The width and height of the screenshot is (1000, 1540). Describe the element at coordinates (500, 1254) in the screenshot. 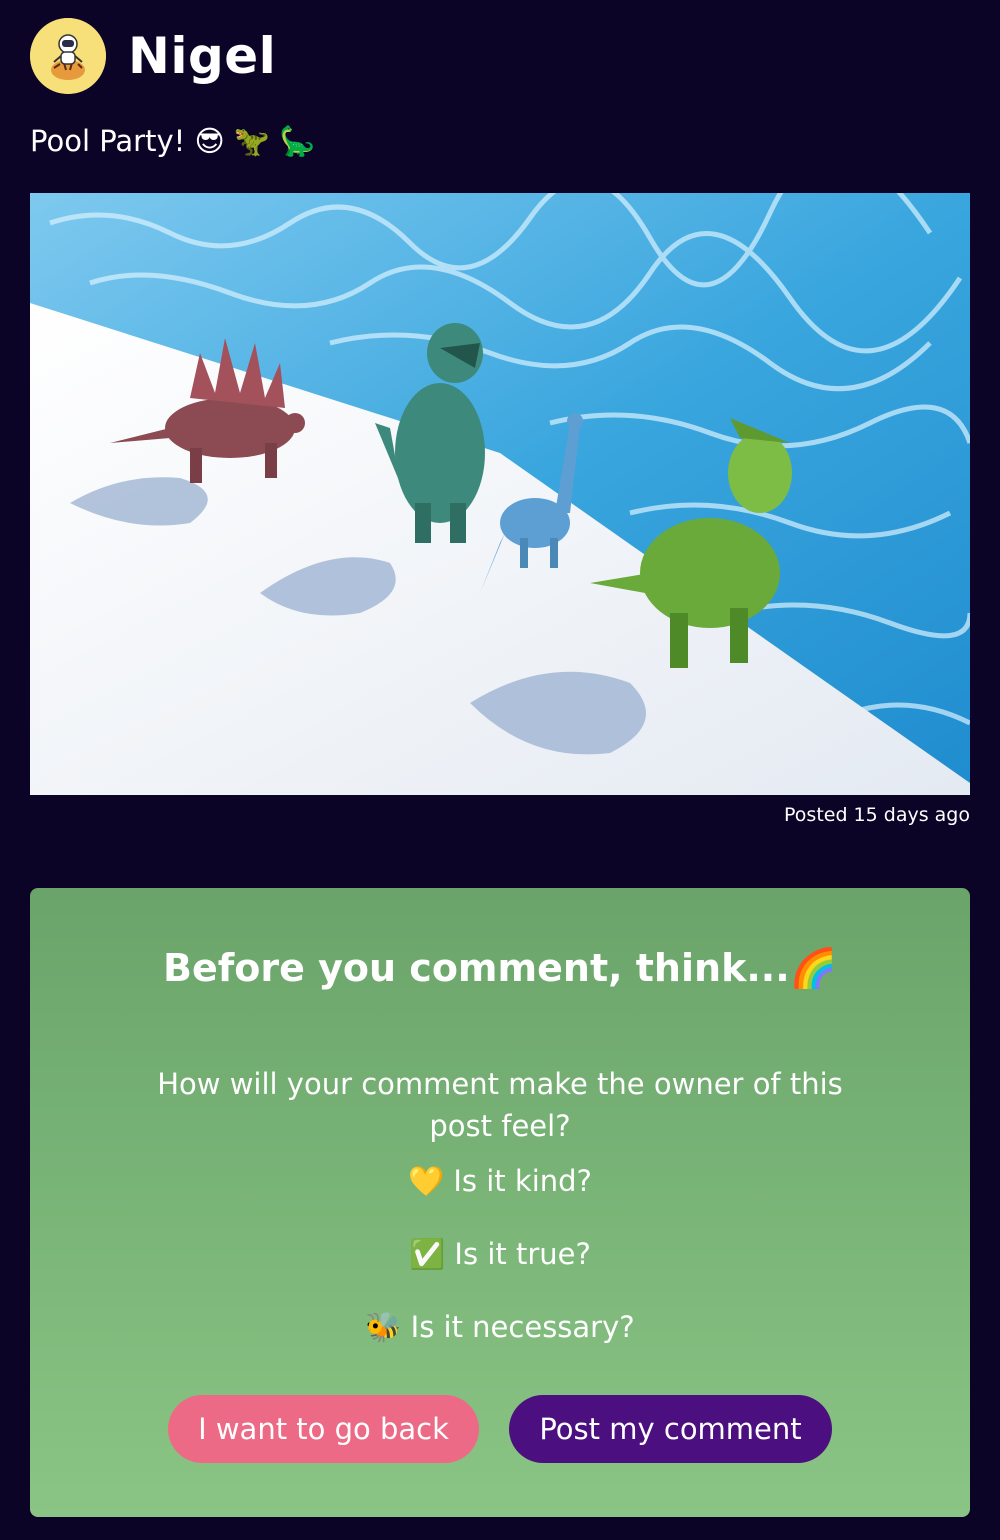

I see `check-true: ✅ Is it true?` at that location.